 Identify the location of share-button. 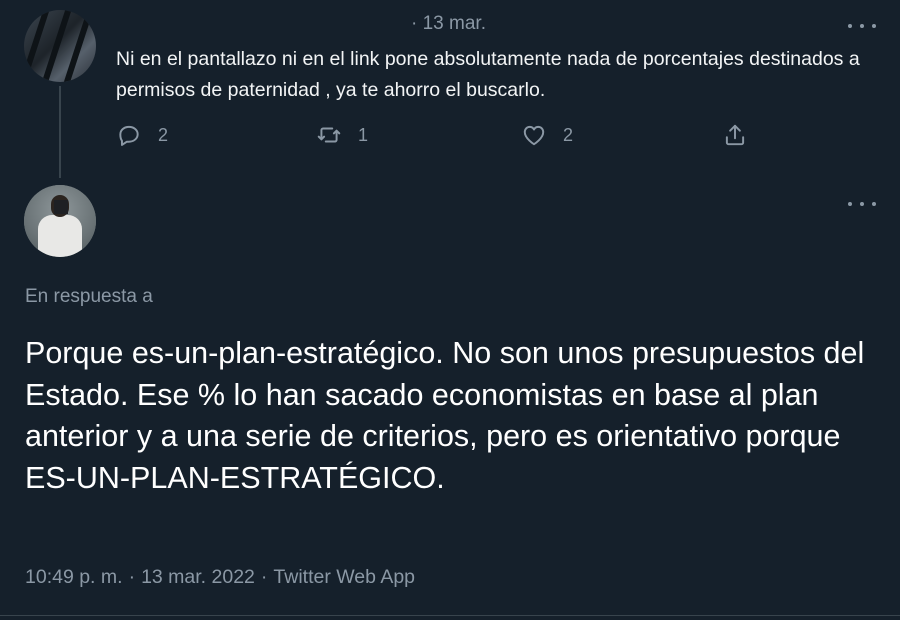
(735, 135).